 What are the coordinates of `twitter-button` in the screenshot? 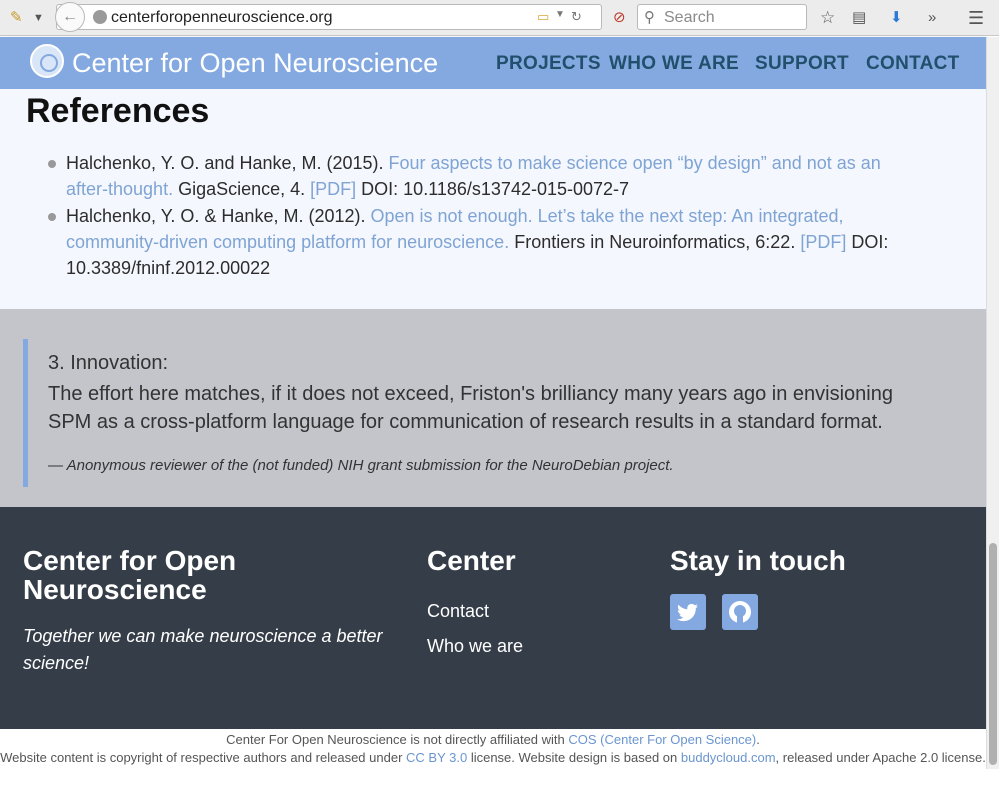 It's located at (688, 612).